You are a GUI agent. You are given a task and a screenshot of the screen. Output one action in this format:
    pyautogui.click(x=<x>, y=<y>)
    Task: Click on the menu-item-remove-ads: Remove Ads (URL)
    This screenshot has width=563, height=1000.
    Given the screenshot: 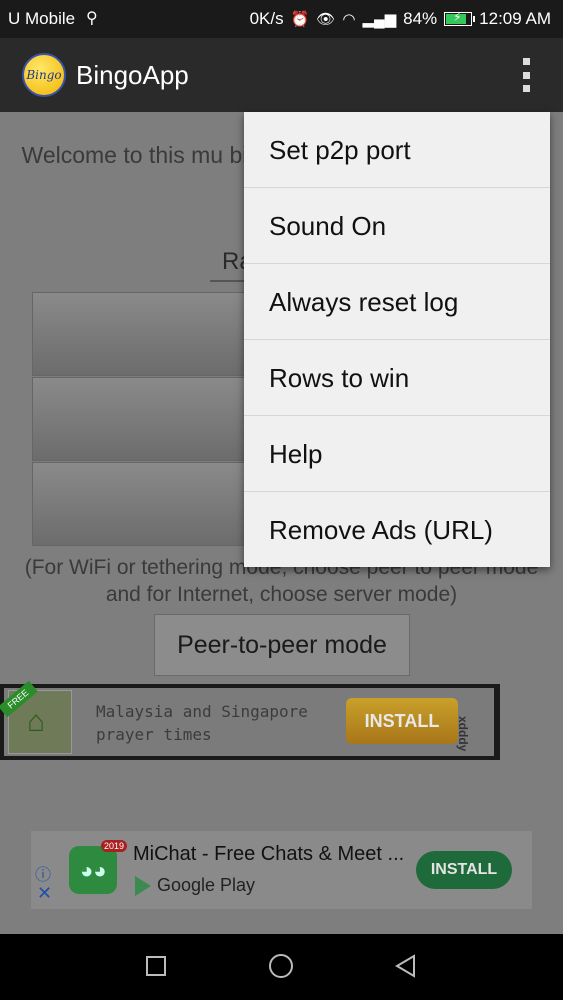 What is the action you would take?
    pyautogui.click(x=397, y=530)
    